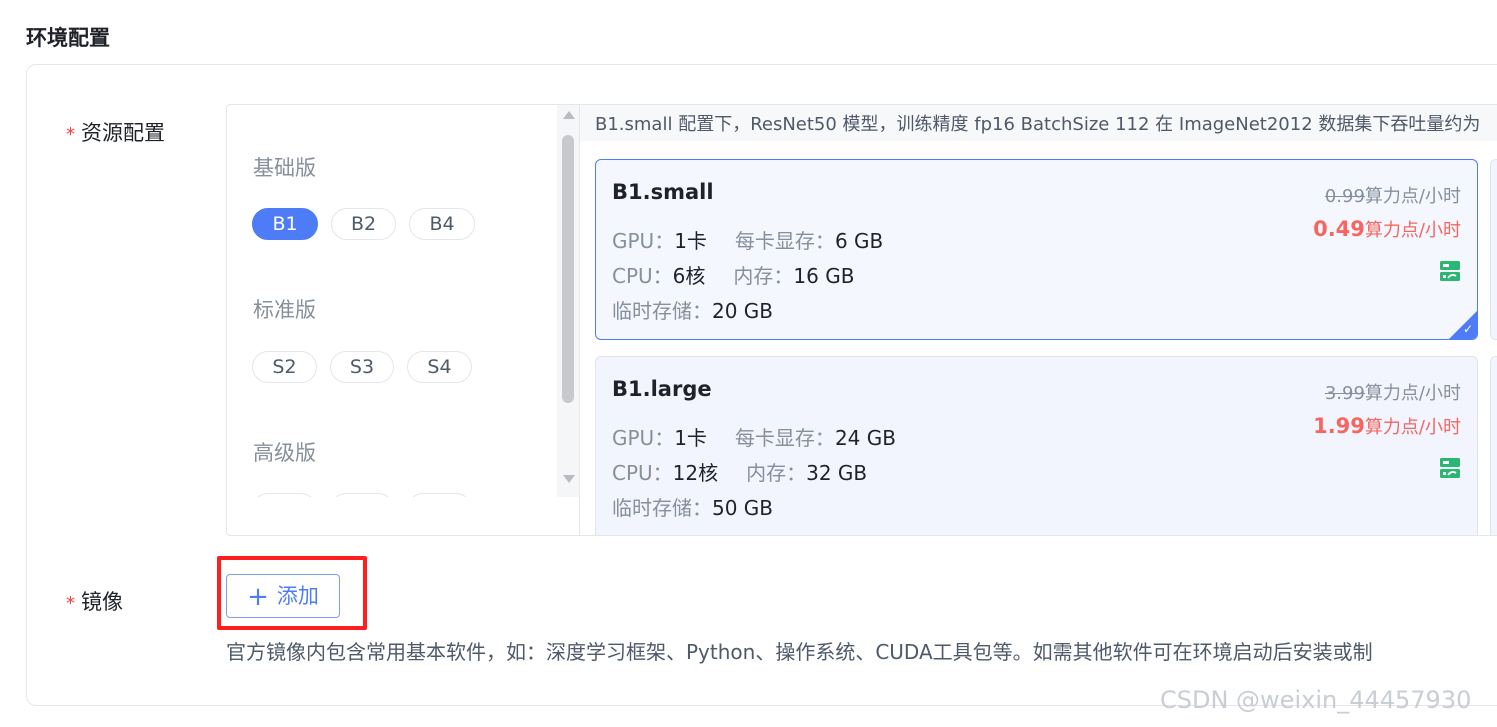 The height and width of the screenshot is (727, 1497). I want to click on tier-chip-s2: S2, so click(284, 367).